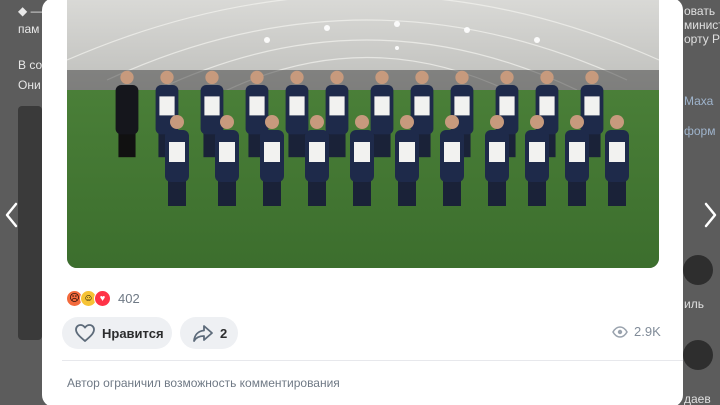  I want to click on bg-link: Маха, so click(699, 101).